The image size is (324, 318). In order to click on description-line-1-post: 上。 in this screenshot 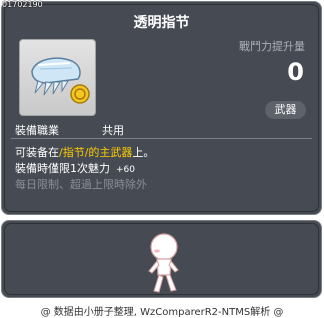, I will do `click(143, 152)`.